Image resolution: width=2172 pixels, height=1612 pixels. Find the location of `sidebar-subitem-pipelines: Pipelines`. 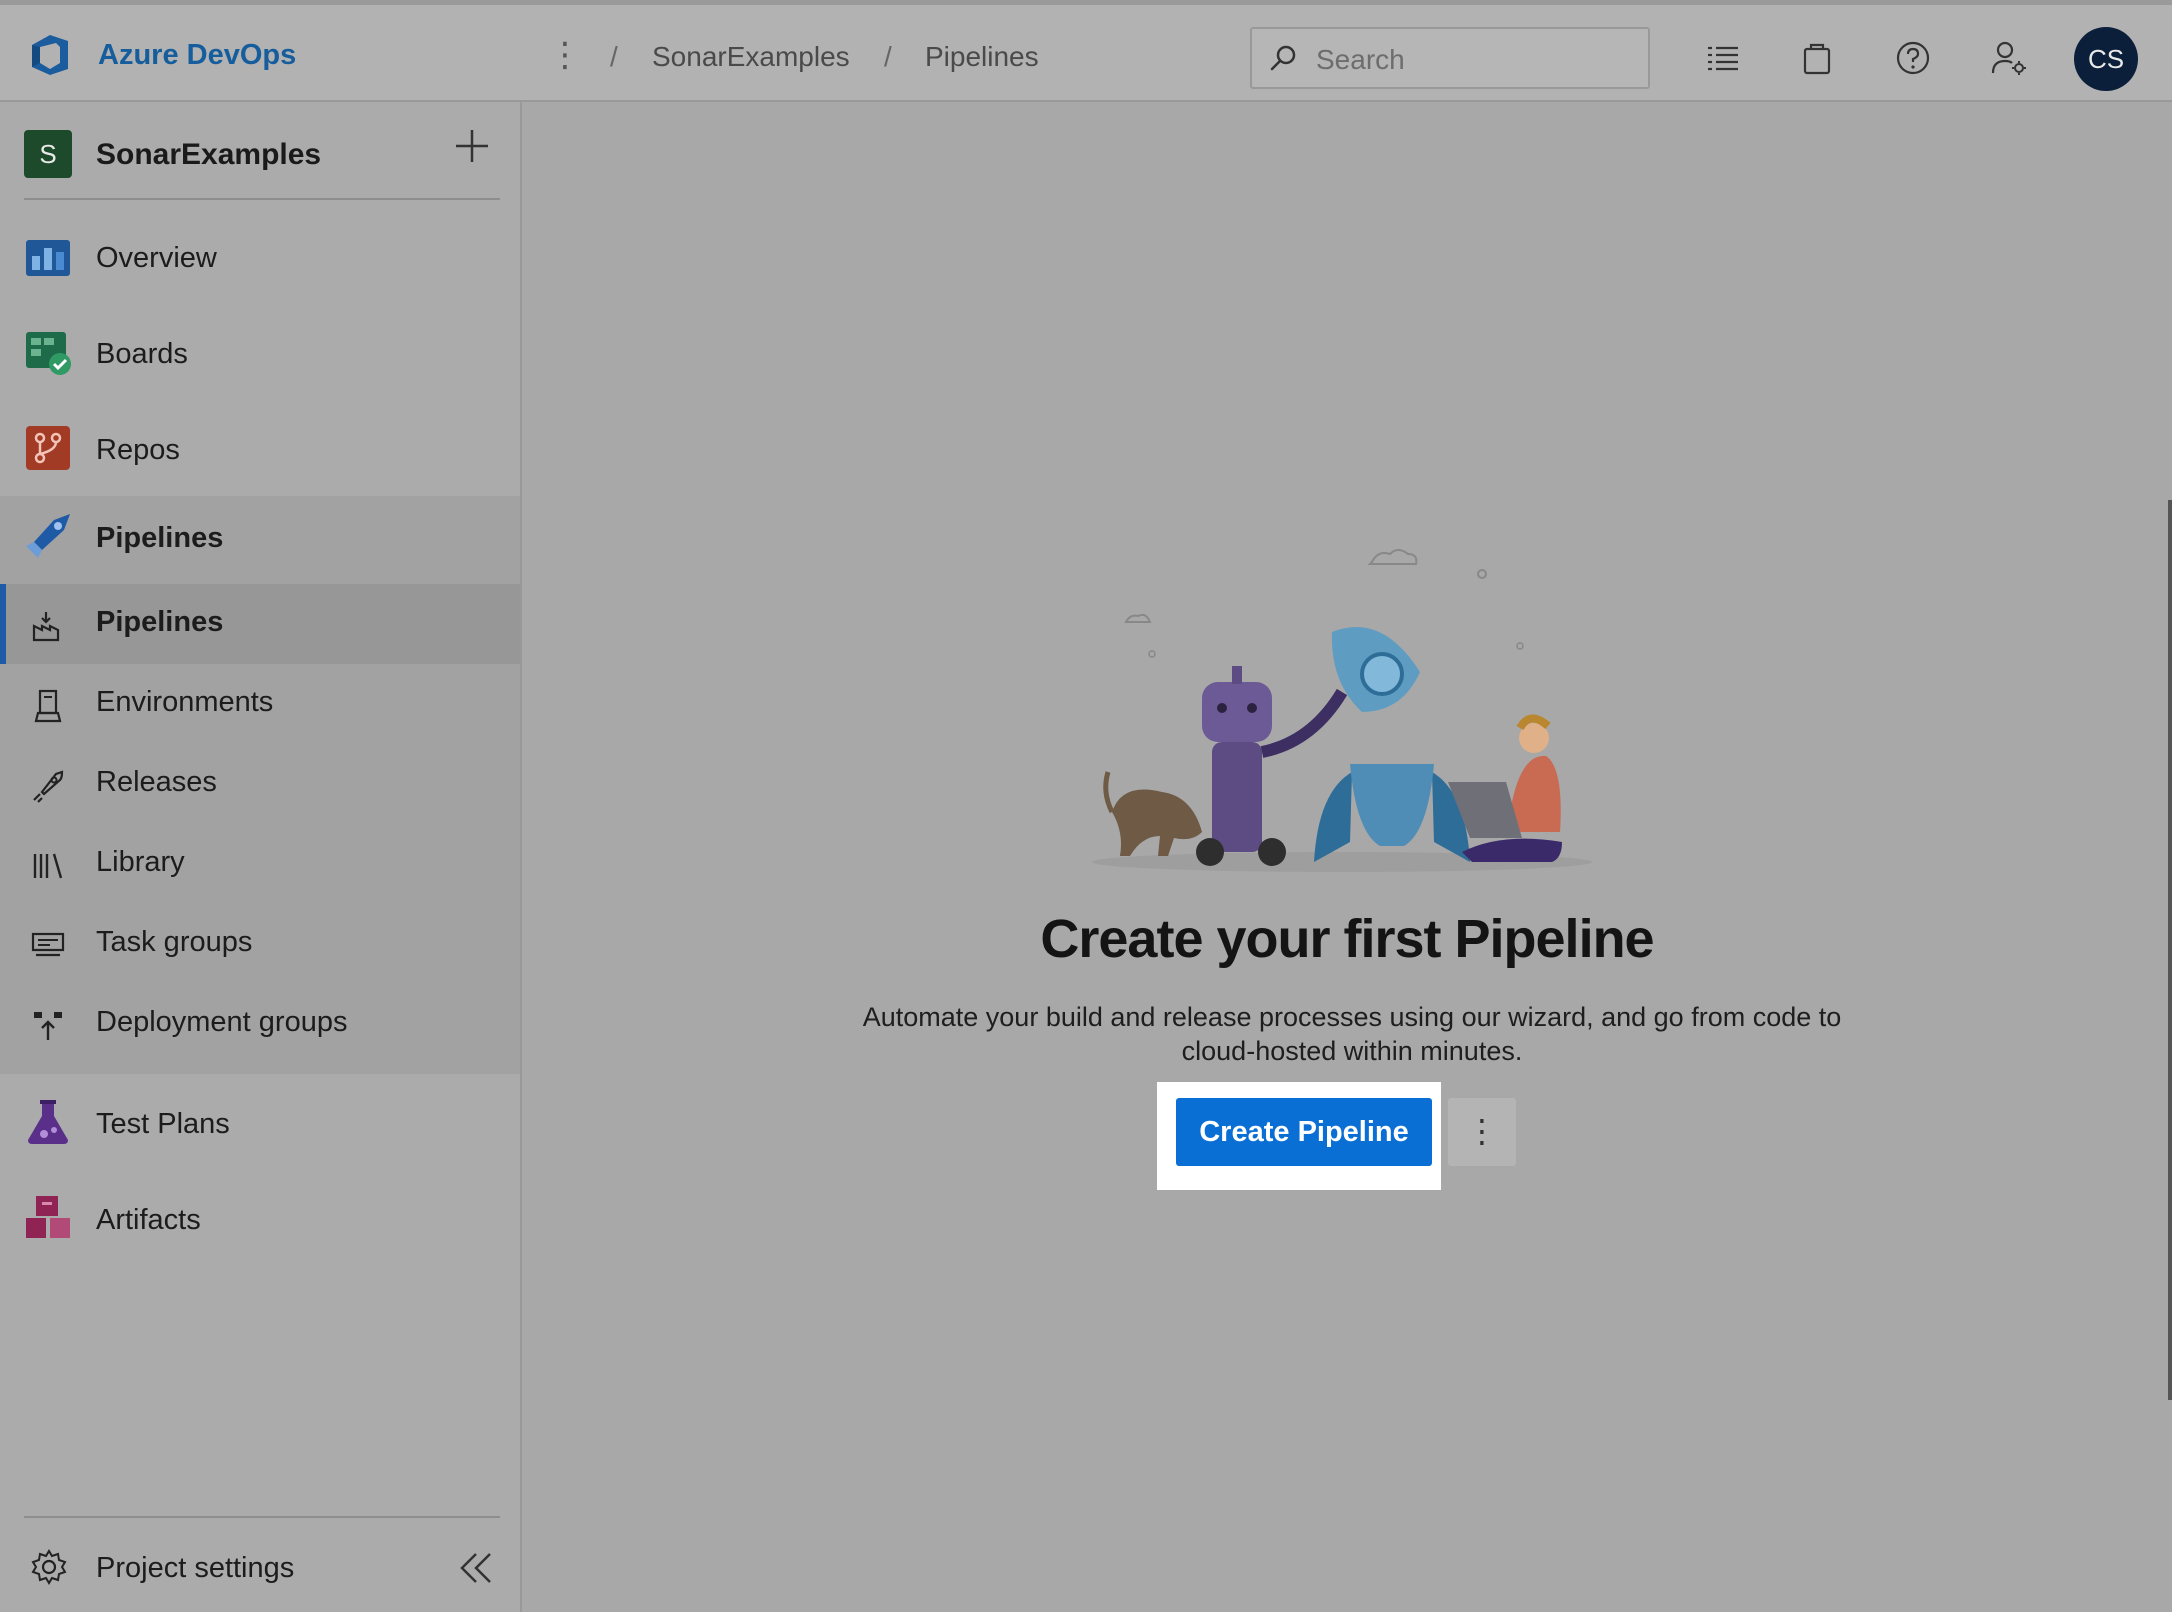

sidebar-subitem-pipelines: Pipelines is located at coordinates (260, 624).